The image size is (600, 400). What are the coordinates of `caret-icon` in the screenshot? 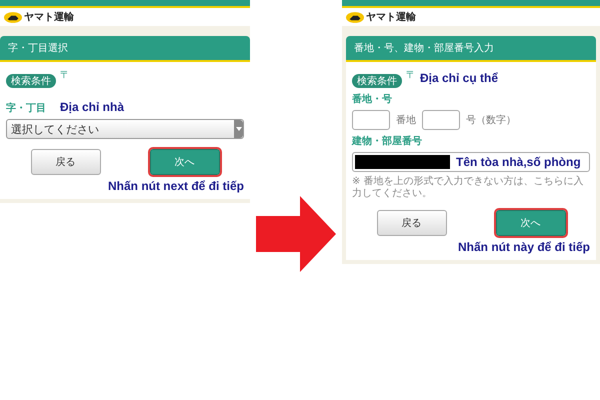 It's located at (238, 129).